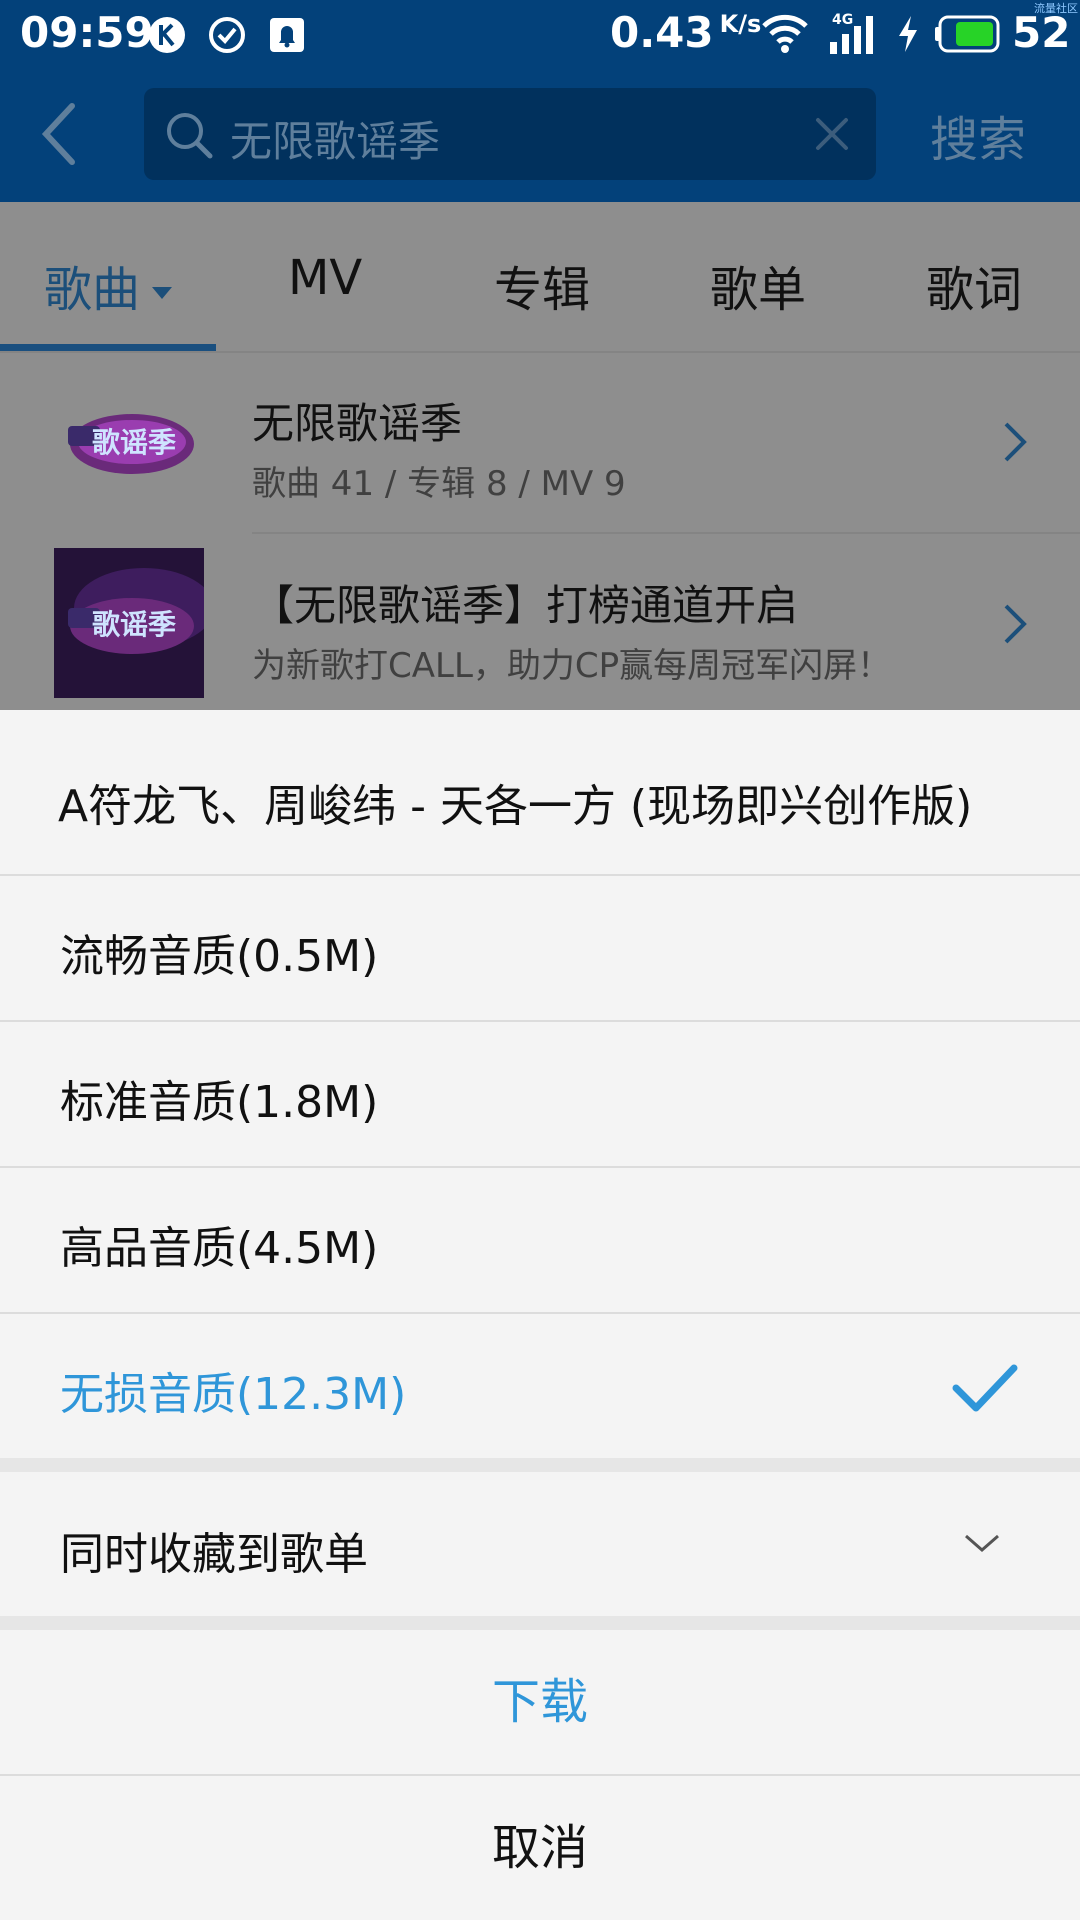 The width and height of the screenshot is (1080, 1920). I want to click on result-item-promo: 歌谣季 【无限歌谣季】打榜通道开启 为新歌打CALL，助力CP赢每周冠军闪屏！, so click(540, 624).